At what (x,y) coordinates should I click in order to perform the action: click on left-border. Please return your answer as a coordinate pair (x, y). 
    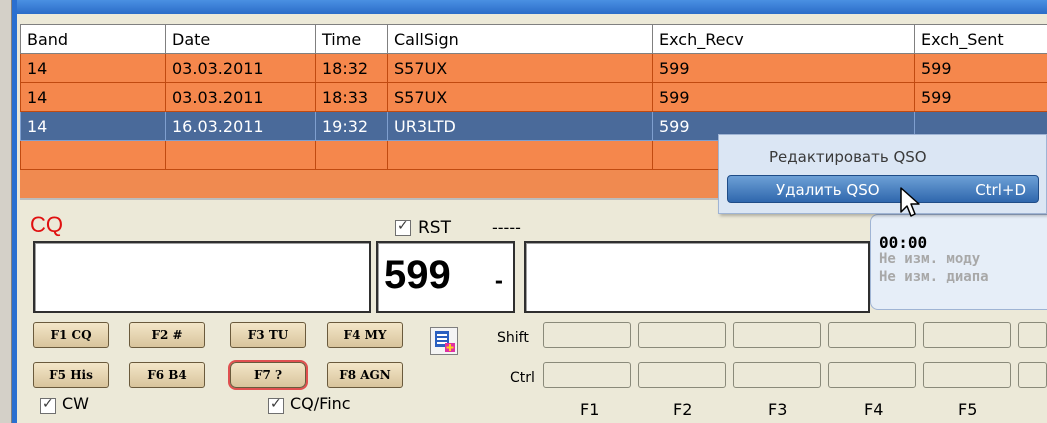
    Looking at the image, I should click on (14, 211).